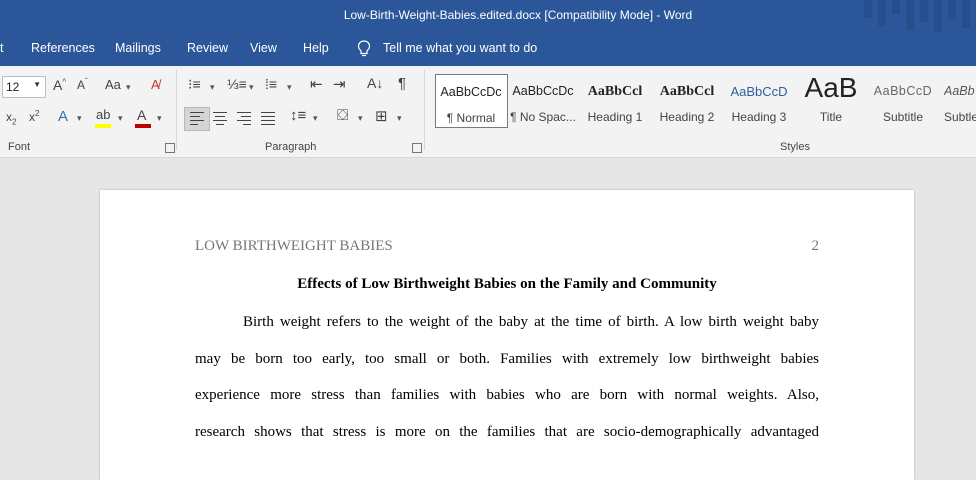  What do you see at coordinates (220, 120) in the screenshot?
I see `align-center-icon` at bounding box center [220, 120].